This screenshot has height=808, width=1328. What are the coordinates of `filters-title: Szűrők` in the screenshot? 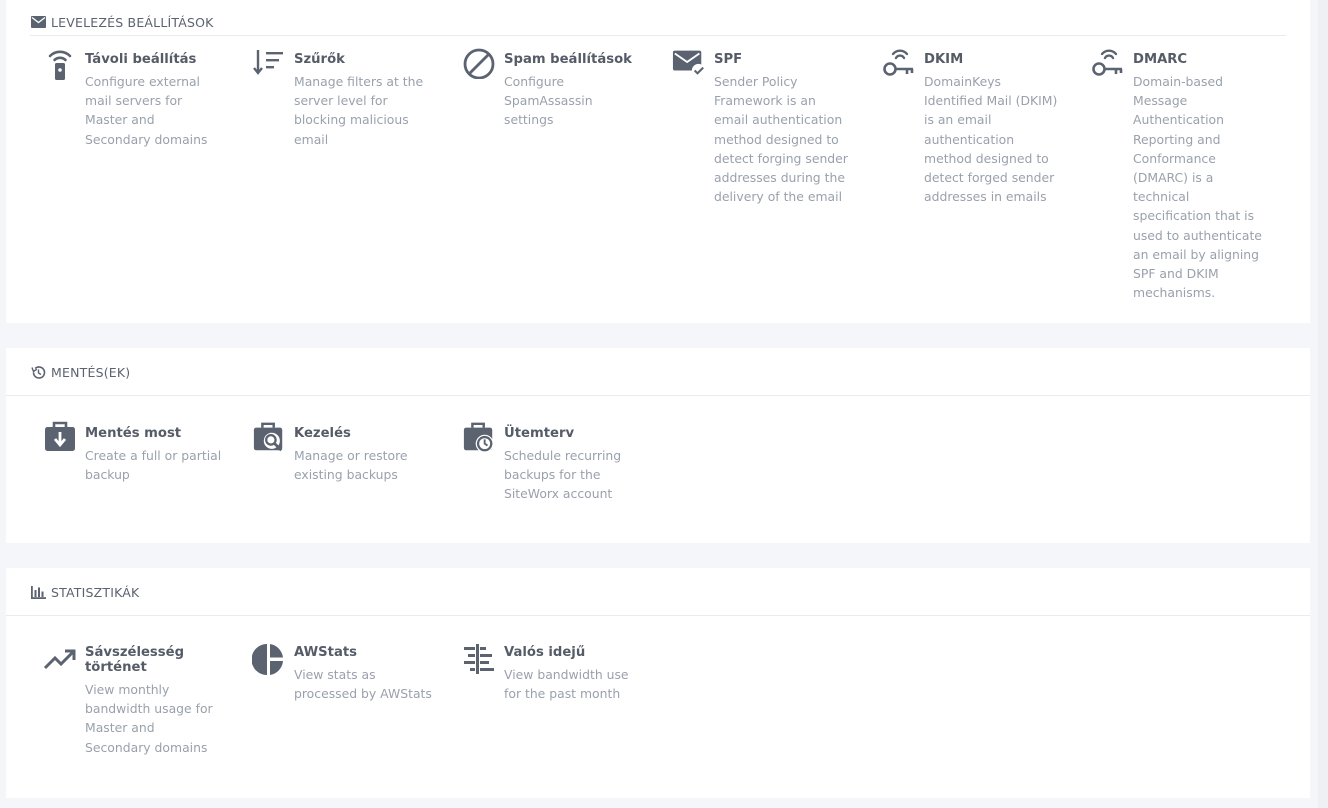 It's located at (369, 59).